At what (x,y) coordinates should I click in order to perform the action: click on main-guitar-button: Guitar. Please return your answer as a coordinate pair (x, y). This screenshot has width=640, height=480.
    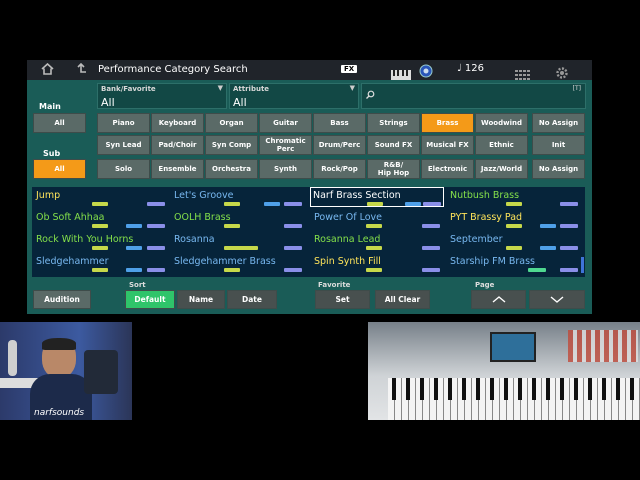
    Looking at the image, I should click on (285, 123).